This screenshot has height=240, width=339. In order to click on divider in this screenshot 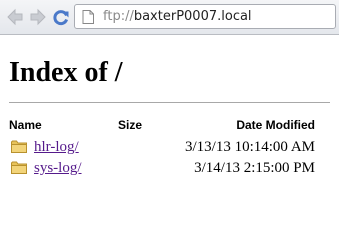, I will do `click(169, 102)`.